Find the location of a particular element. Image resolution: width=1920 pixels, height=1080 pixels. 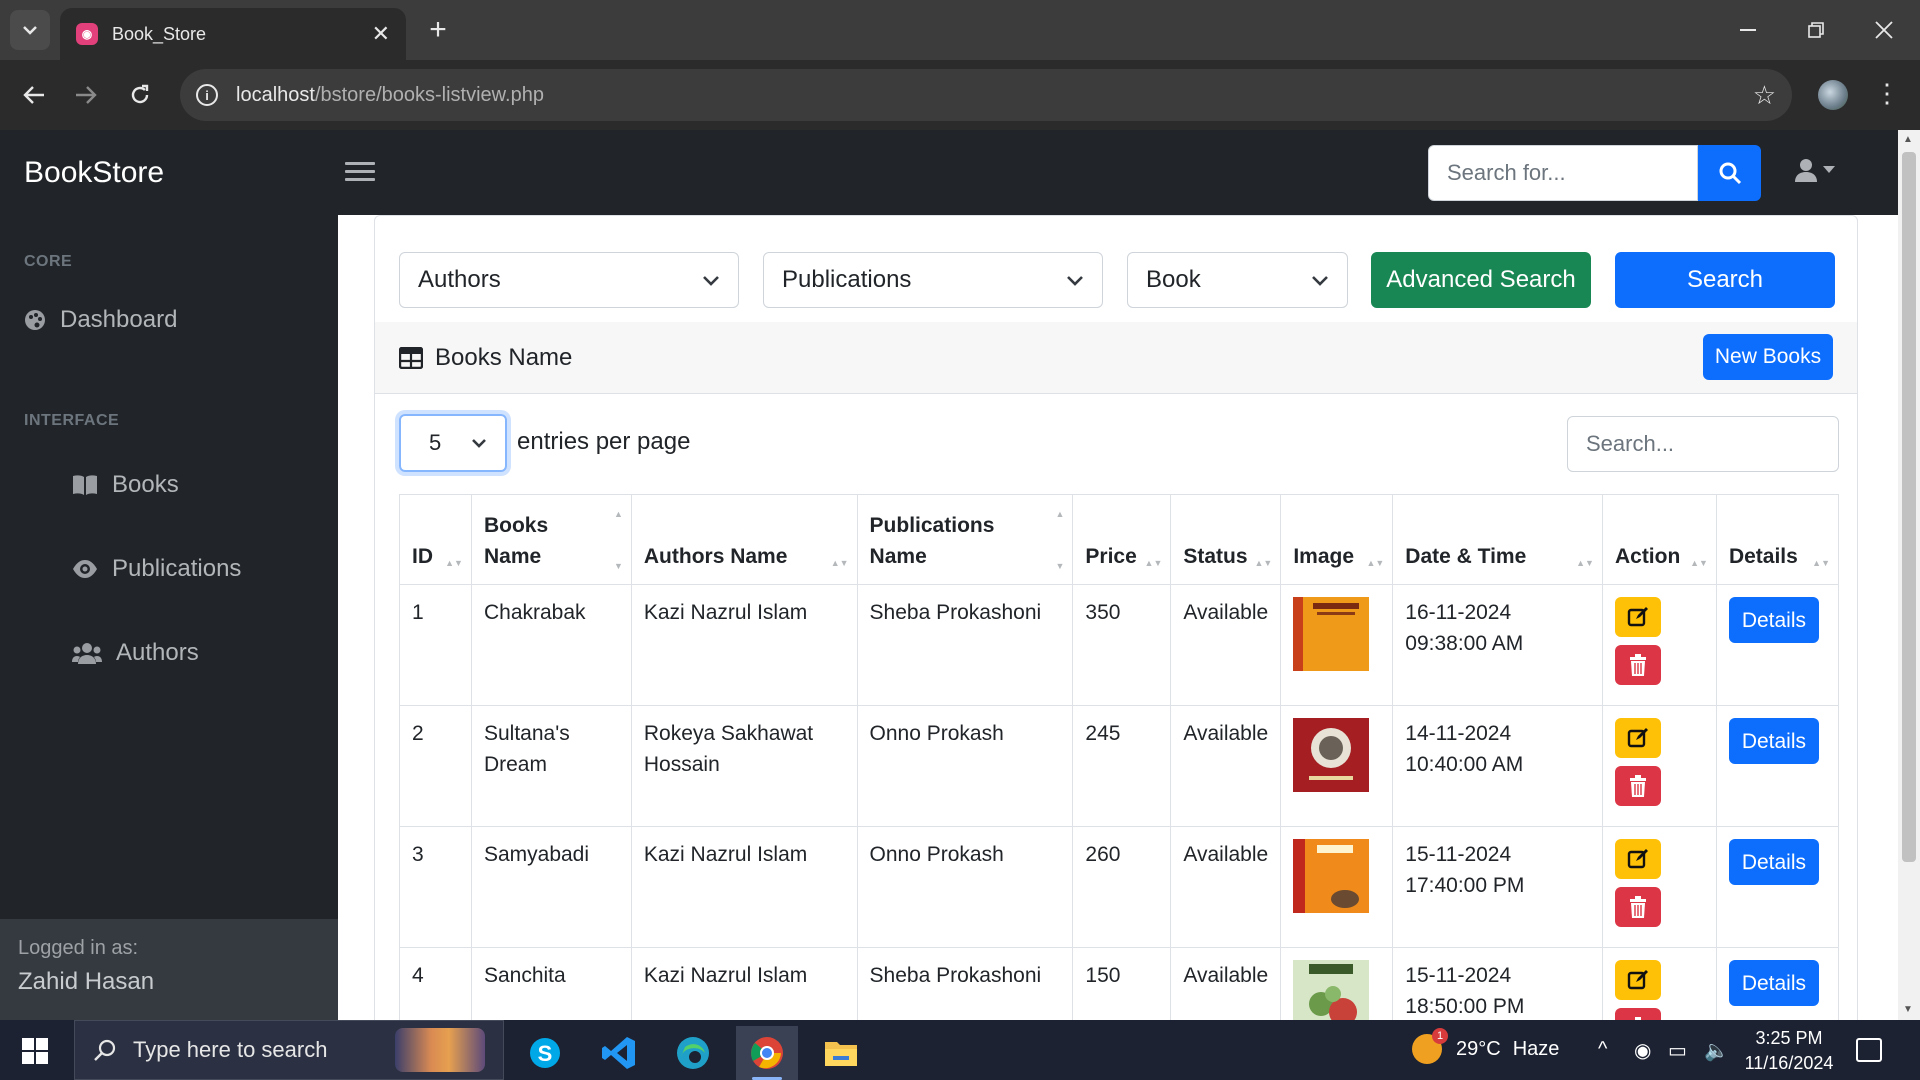

brand-logo: BookStore is located at coordinates (94, 173).